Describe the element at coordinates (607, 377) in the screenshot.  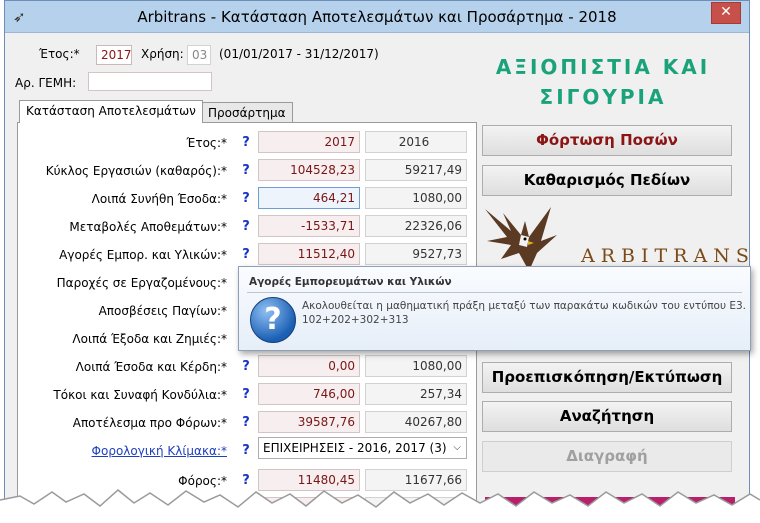
I see `preview-print-button: Προεπισκόπηση/Εκτύπωση` at that location.